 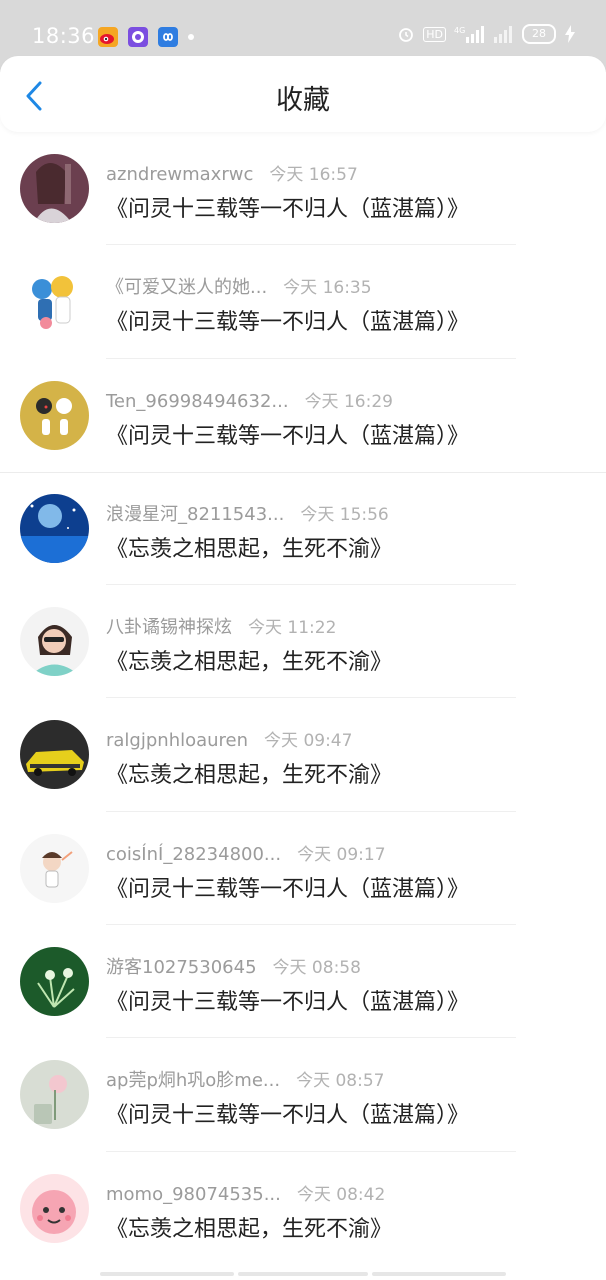 What do you see at coordinates (303, 302) in the screenshot?
I see `list-item: 《可爱又迷人的她... 今天 16:35 《问灵十三载等一不归人（蓝湛篇）》` at bounding box center [303, 302].